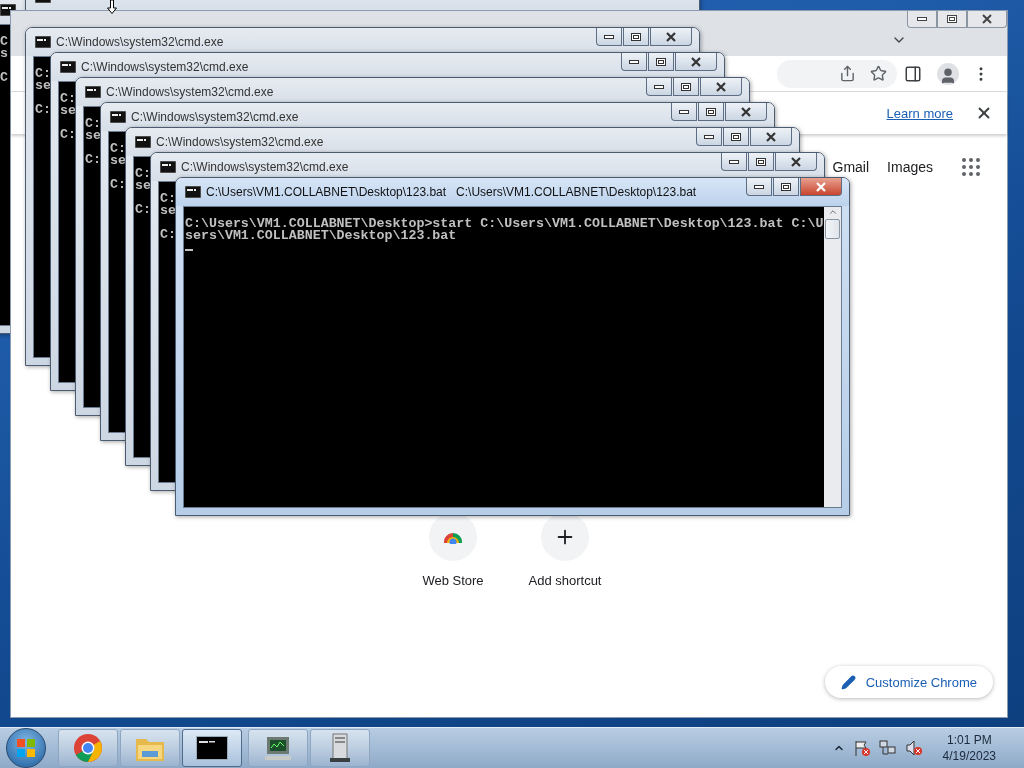 Image resolution: width=1024 pixels, height=768 pixels. What do you see at coordinates (565, 580) in the screenshot?
I see `shortcut-label: Add shortcut` at bounding box center [565, 580].